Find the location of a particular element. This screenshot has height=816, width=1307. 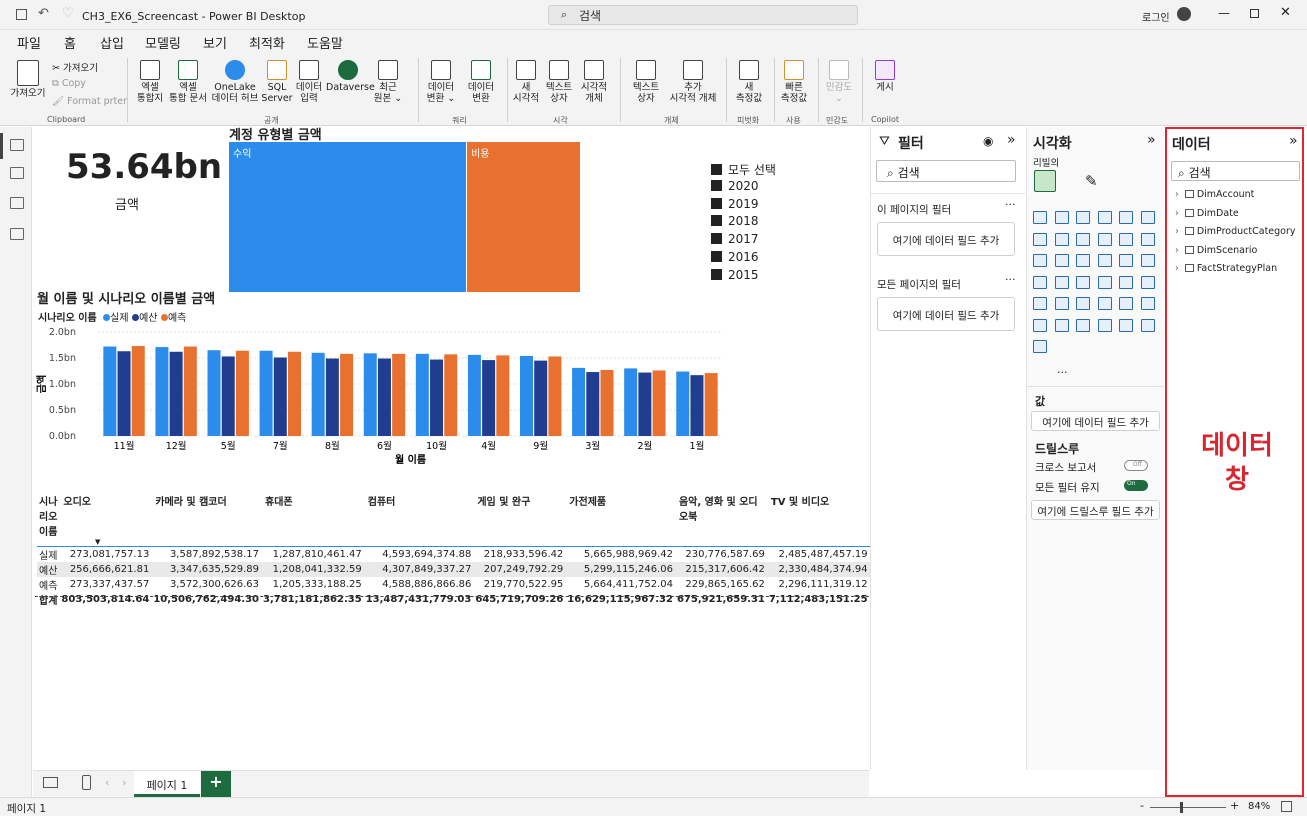

bar-예산-4월 is located at coordinates (489, 398).